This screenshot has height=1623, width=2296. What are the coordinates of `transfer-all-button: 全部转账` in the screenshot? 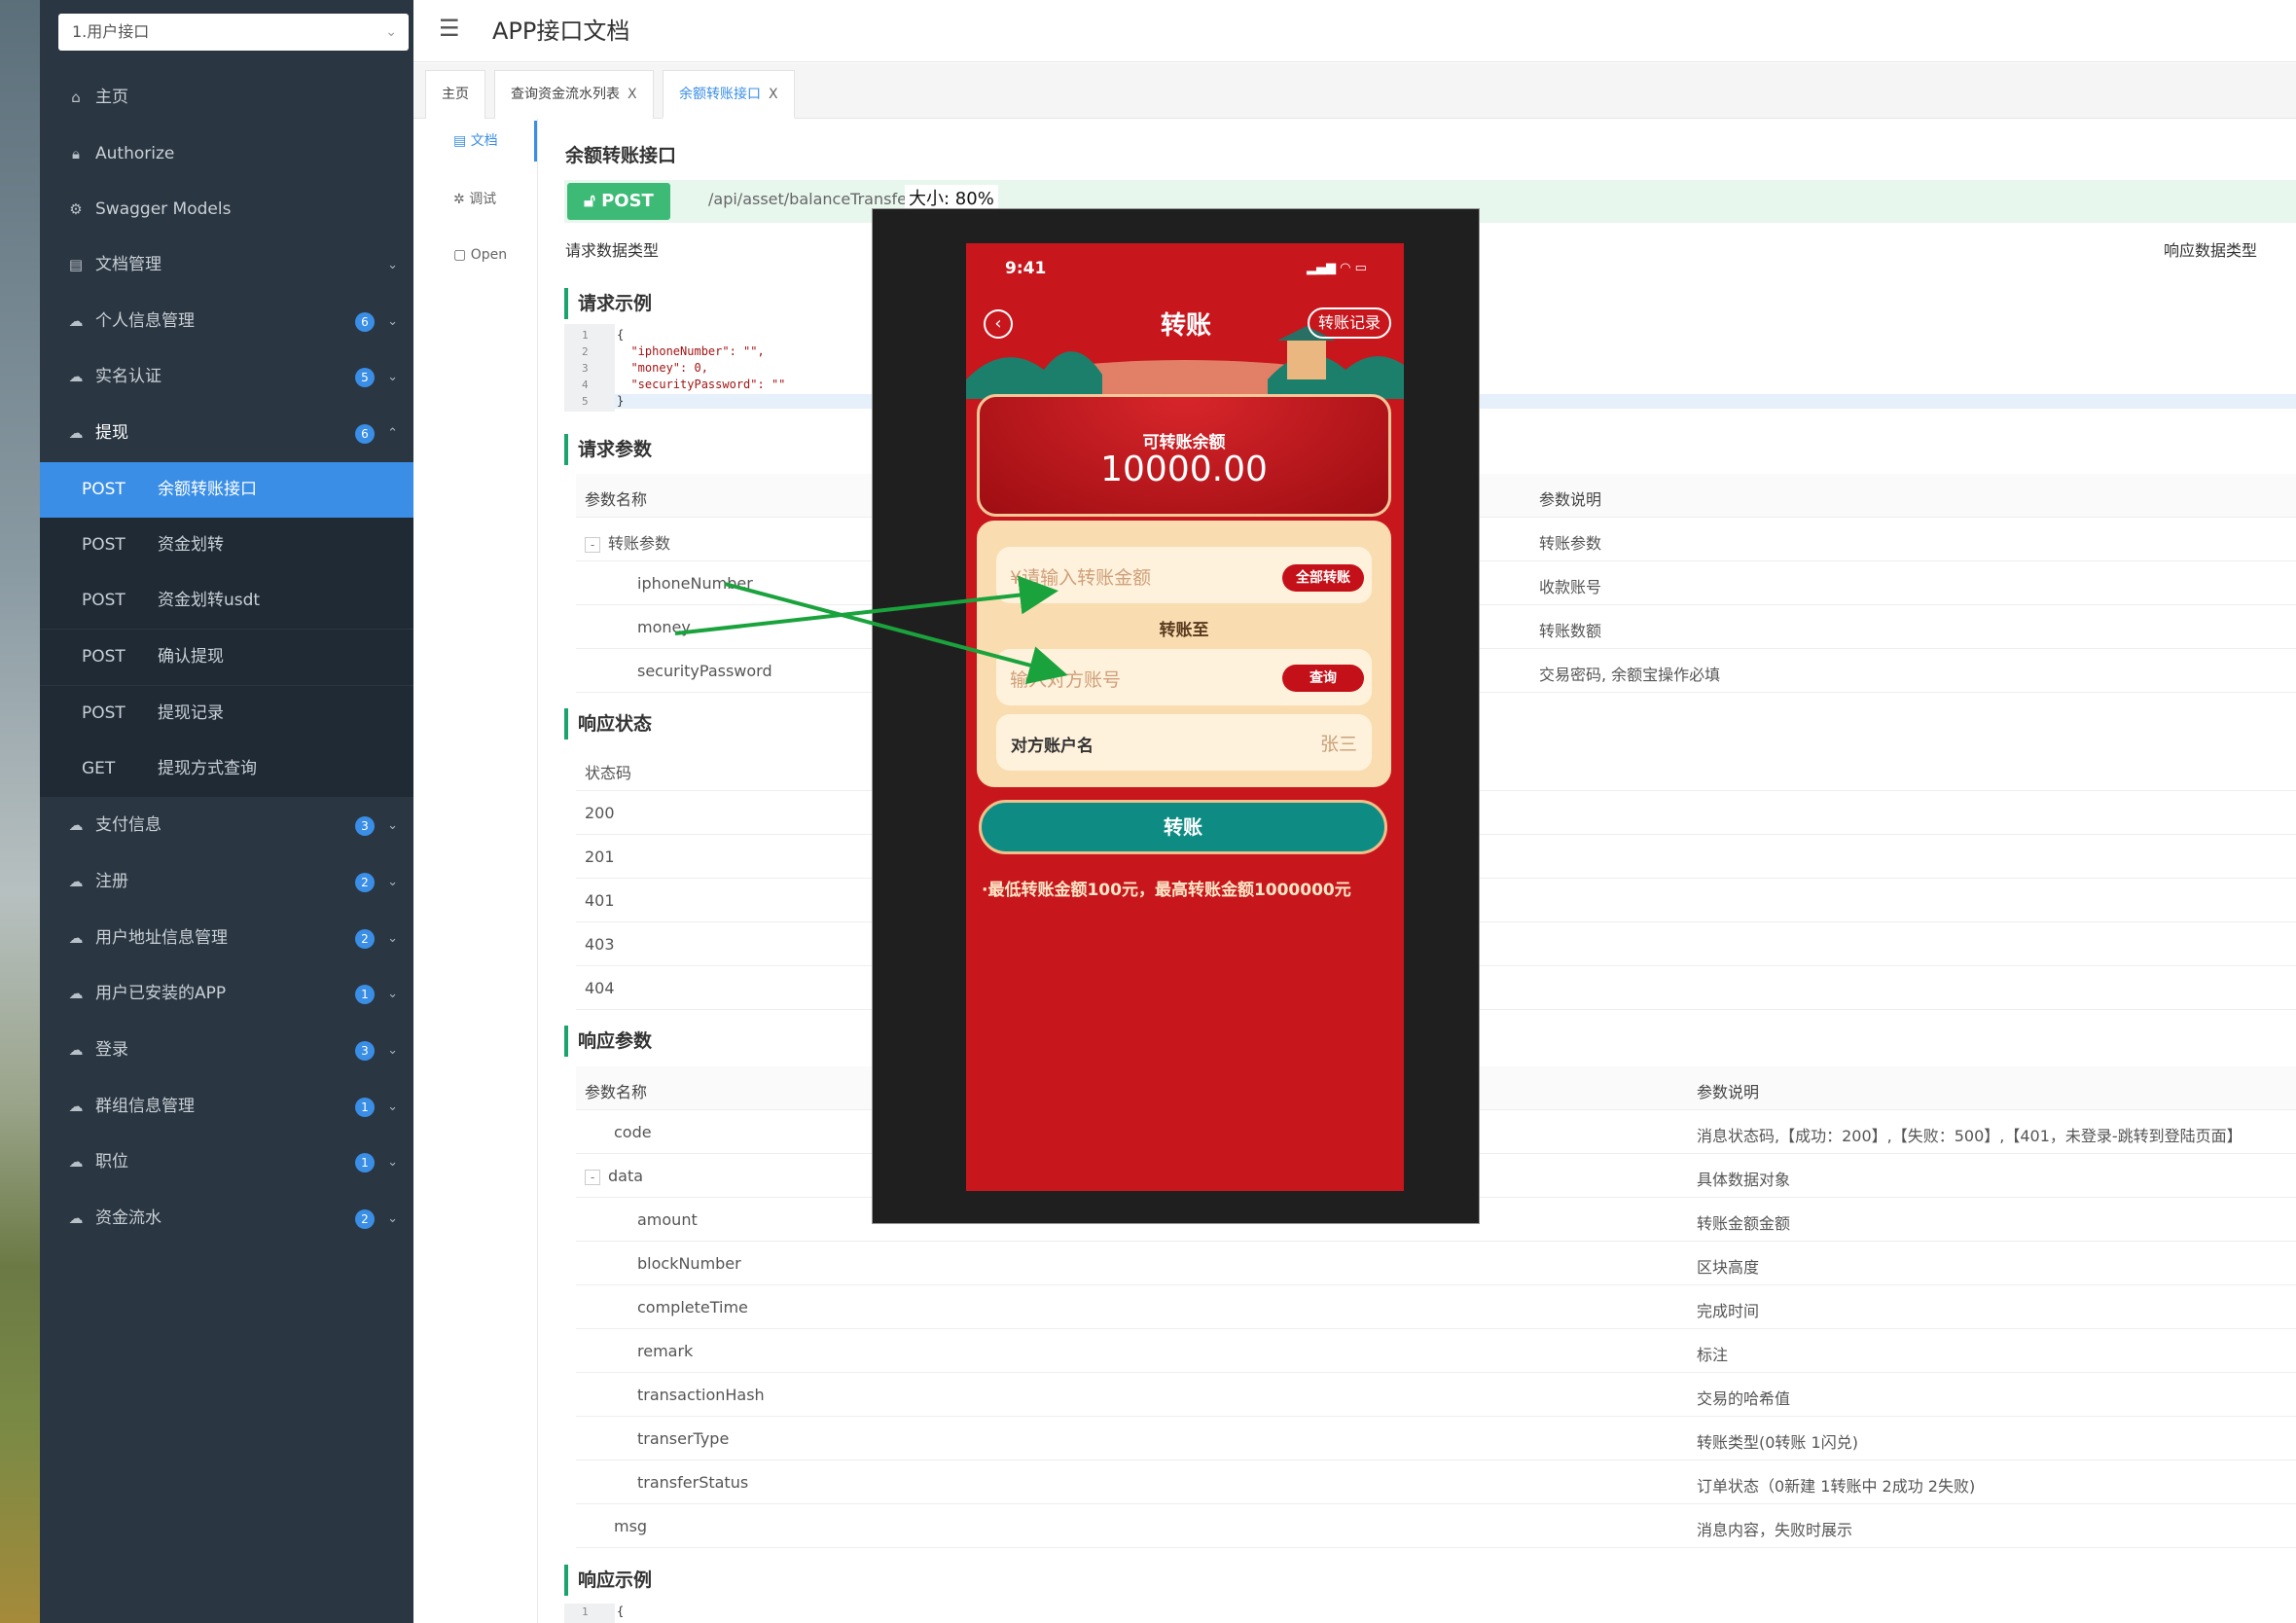 It's located at (1323, 578).